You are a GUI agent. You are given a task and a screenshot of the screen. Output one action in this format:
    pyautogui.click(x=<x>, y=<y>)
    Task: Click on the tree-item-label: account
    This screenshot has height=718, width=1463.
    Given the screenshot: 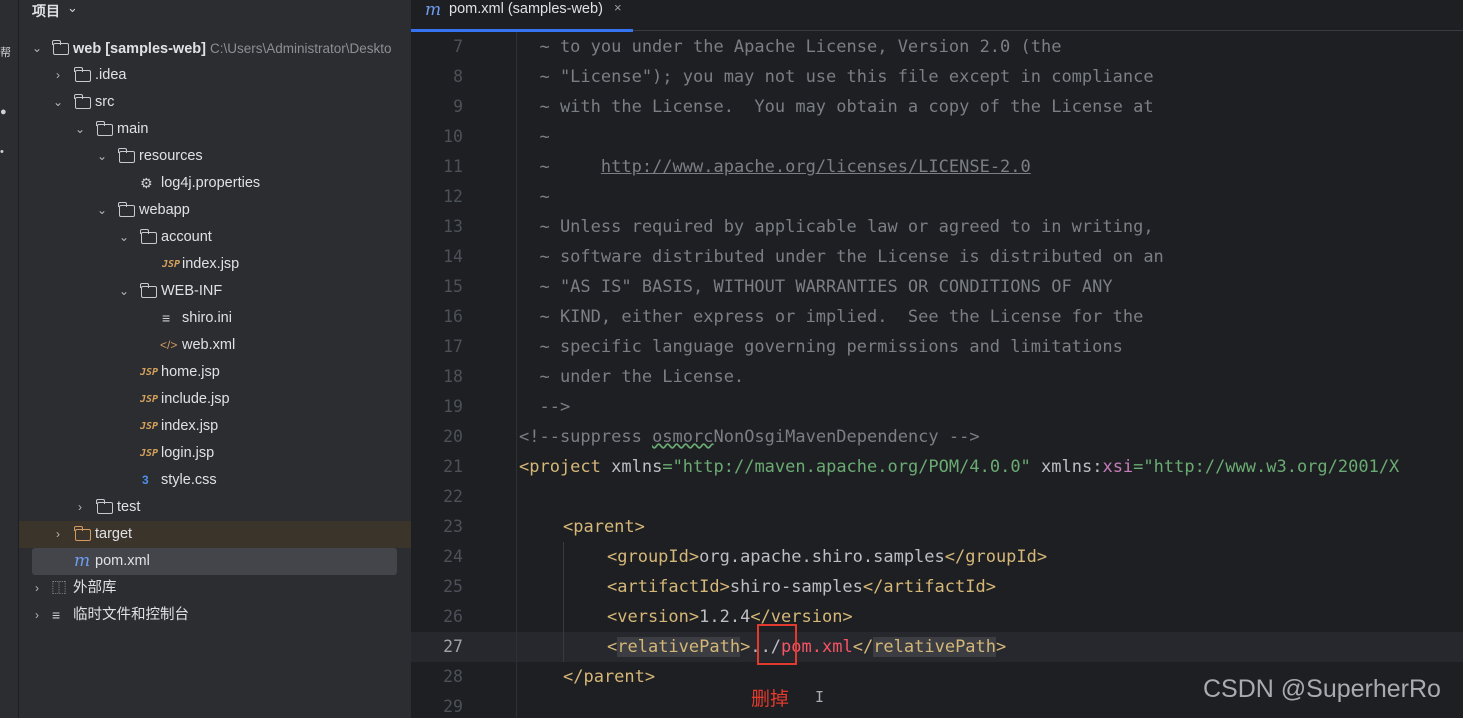 What is the action you would take?
    pyautogui.click(x=186, y=237)
    